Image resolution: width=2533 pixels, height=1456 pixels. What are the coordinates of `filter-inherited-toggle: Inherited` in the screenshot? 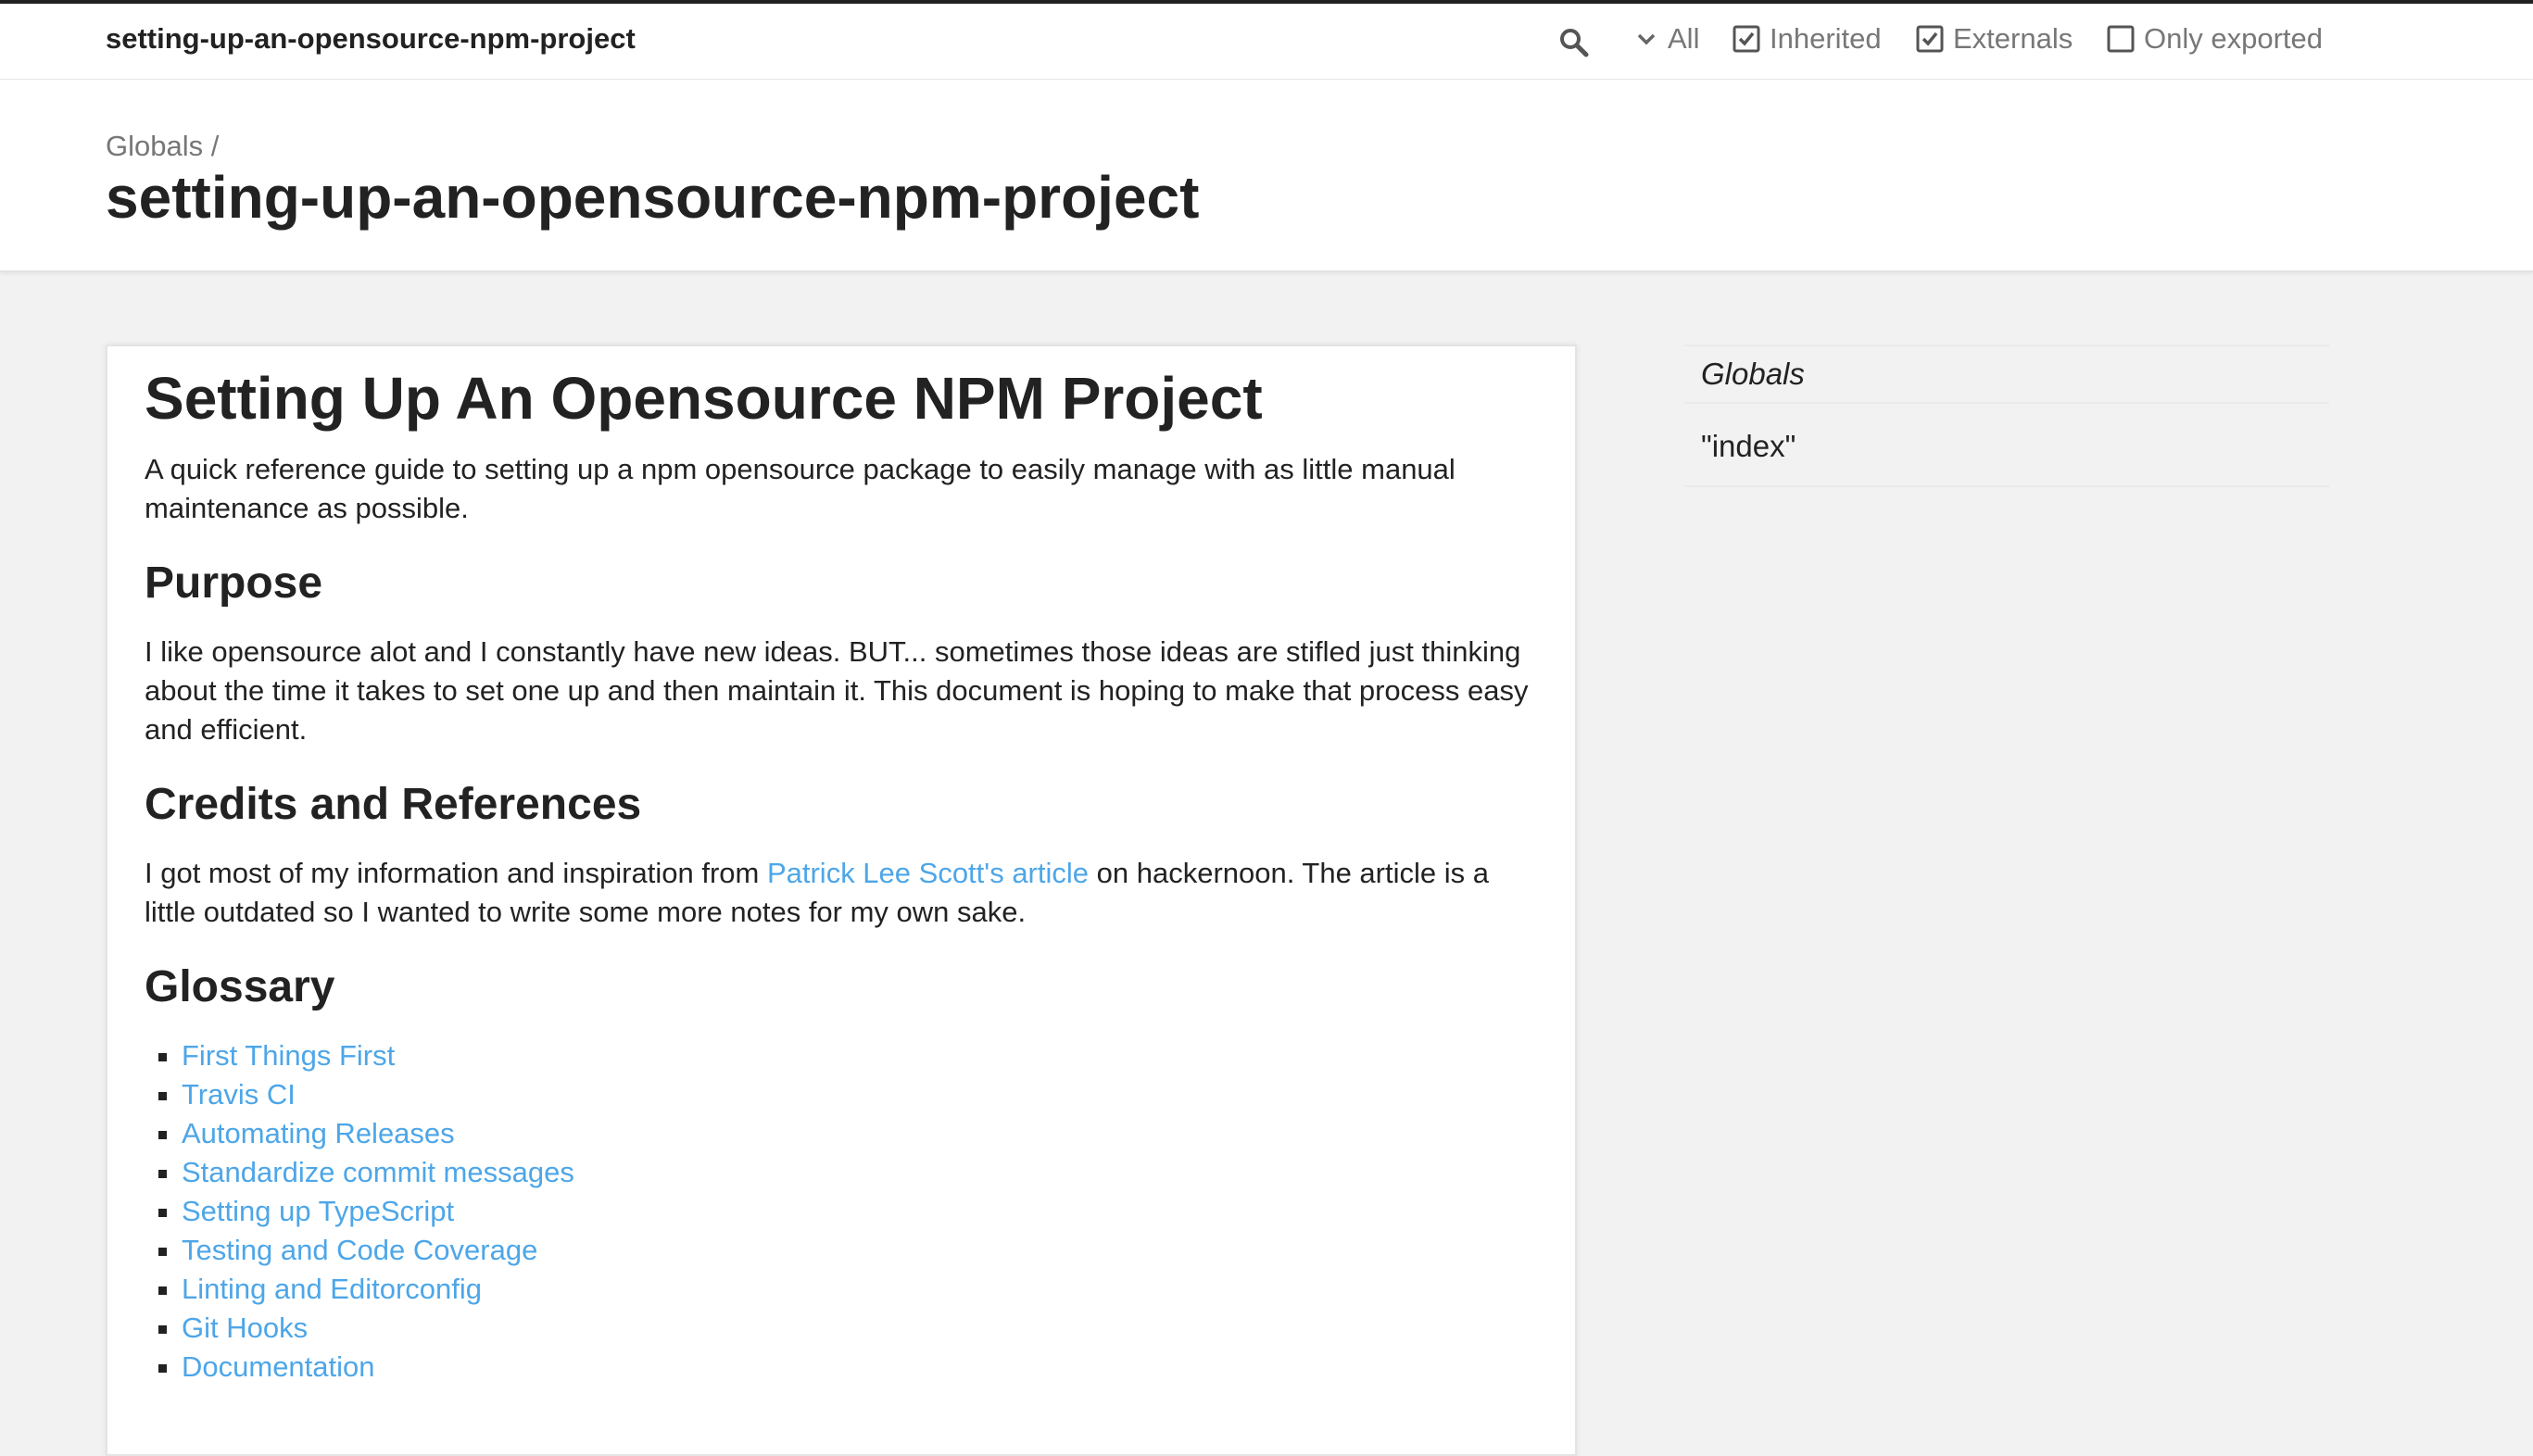 It's located at (1807, 39).